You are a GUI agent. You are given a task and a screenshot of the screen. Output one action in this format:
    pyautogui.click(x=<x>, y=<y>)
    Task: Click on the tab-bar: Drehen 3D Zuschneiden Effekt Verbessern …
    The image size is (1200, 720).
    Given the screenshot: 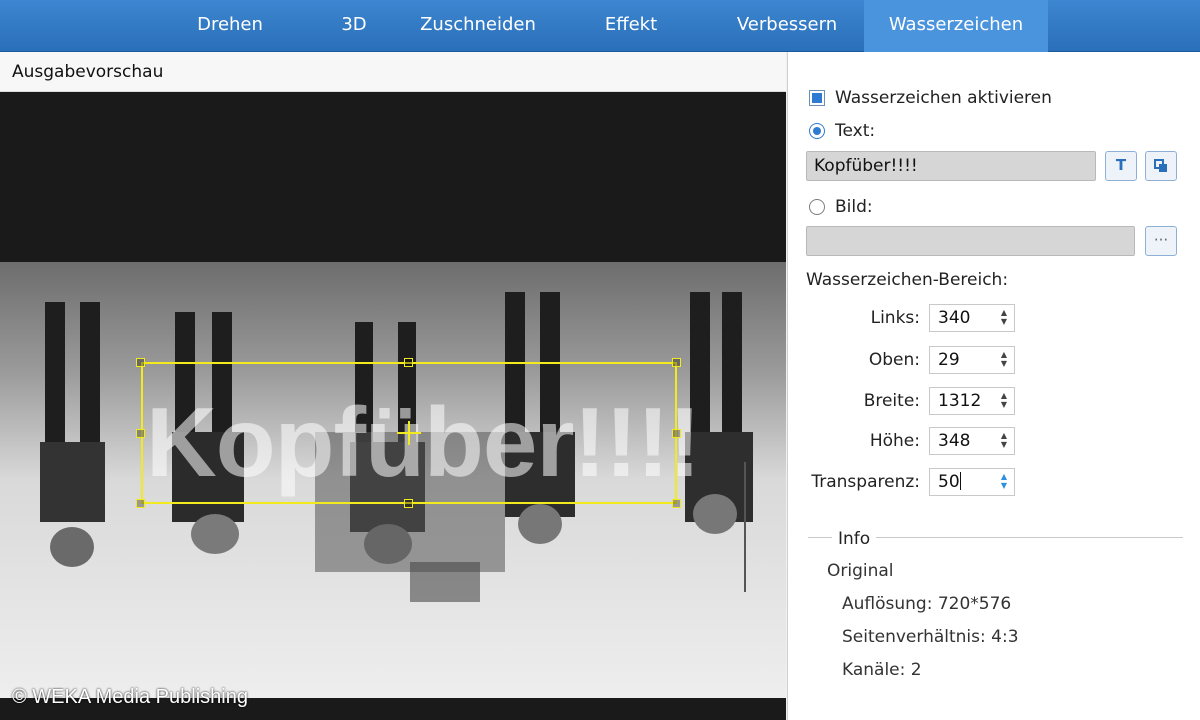 What is the action you would take?
    pyautogui.click(x=600, y=26)
    